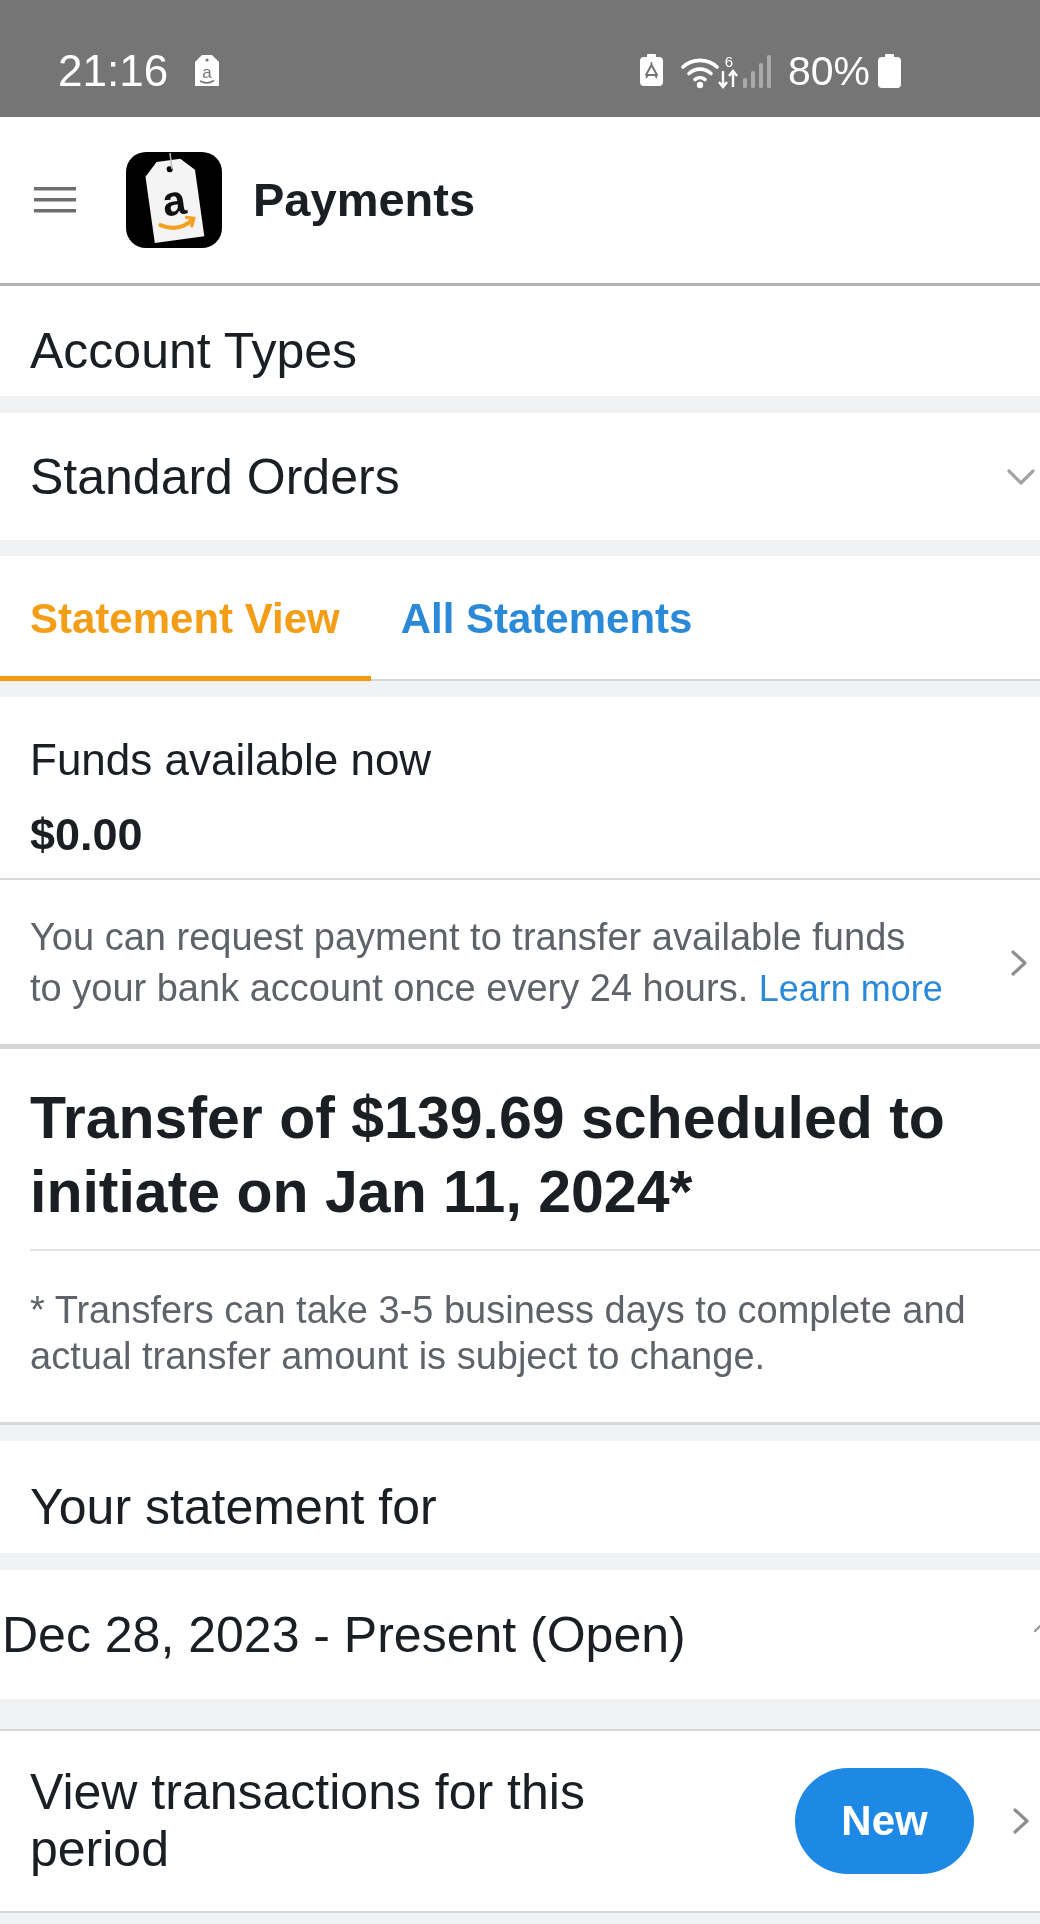 The width and height of the screenshot is (1040, 1924). Describe the element at coordinates (113, 70) in the screenshot. I see `status-time: 21:16` at that location.